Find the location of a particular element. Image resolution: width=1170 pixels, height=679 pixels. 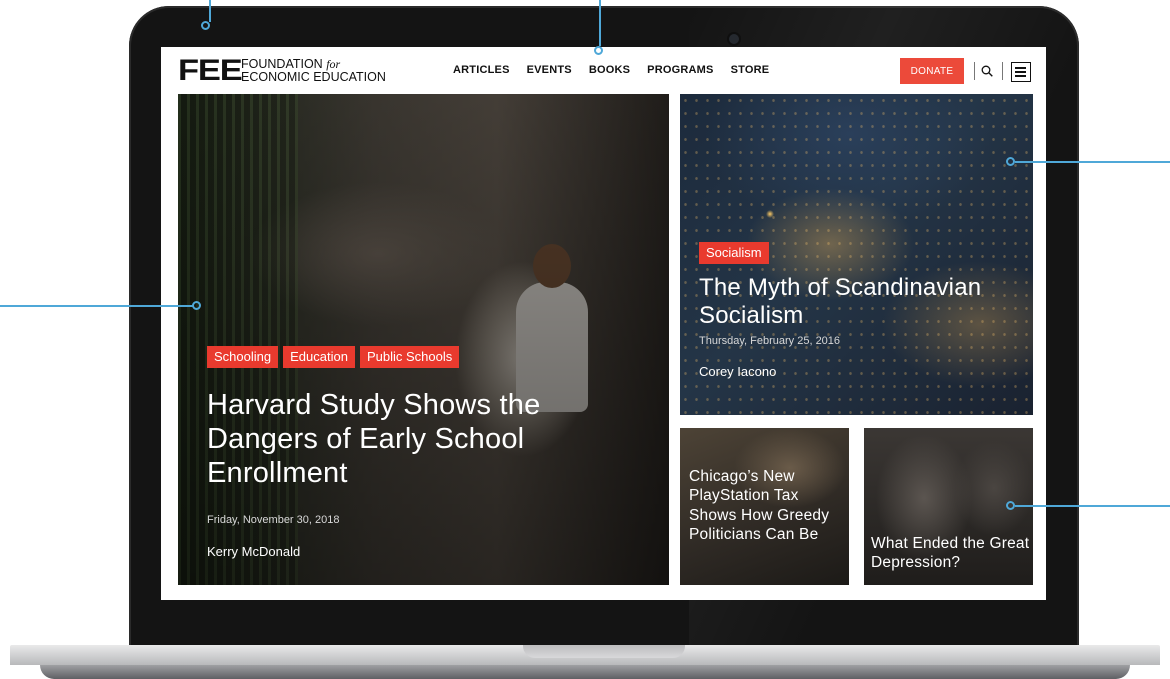

laptop-notch is located at coordinates (604, 651).